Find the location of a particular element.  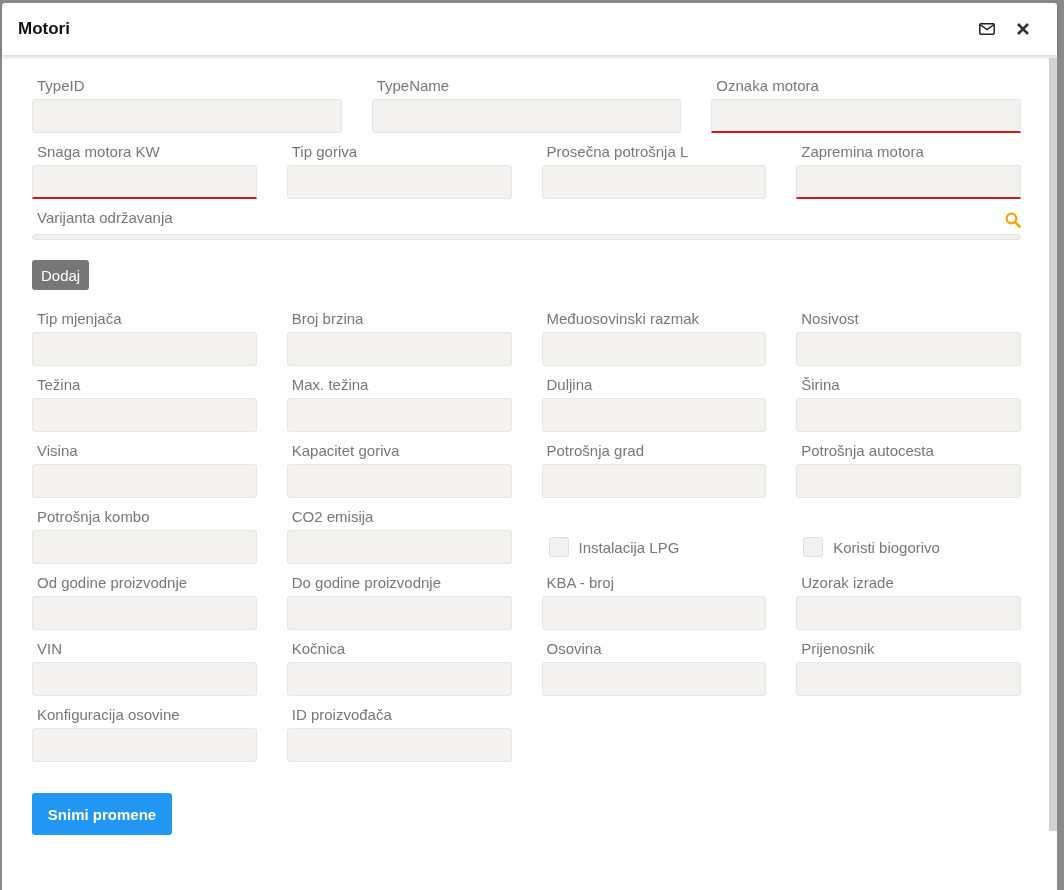

field-label: Oznaka motora is located at coordinates (767, 86).